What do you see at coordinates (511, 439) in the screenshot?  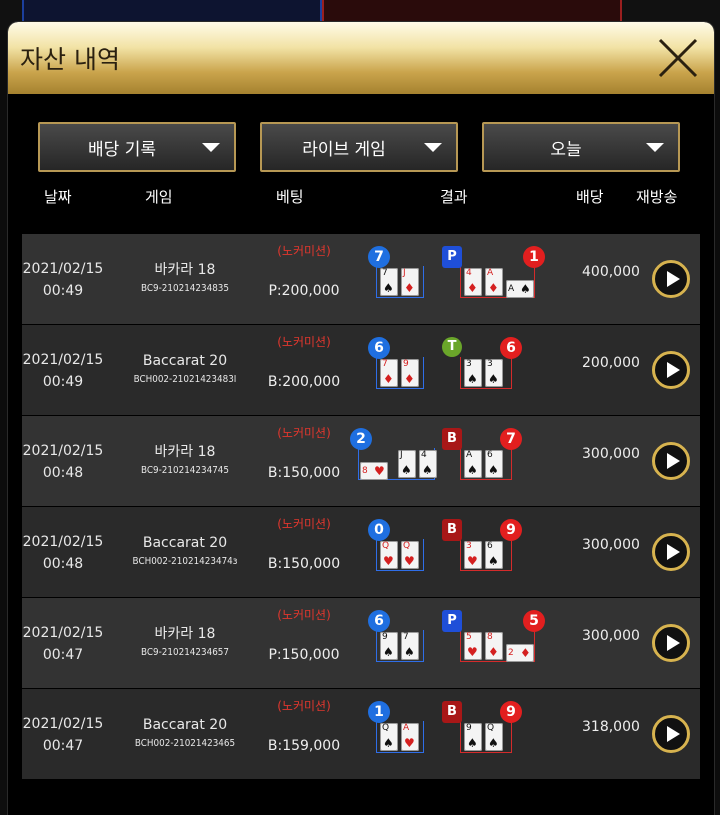 I see `banker-score: 7` at bounding box center [511, 439].